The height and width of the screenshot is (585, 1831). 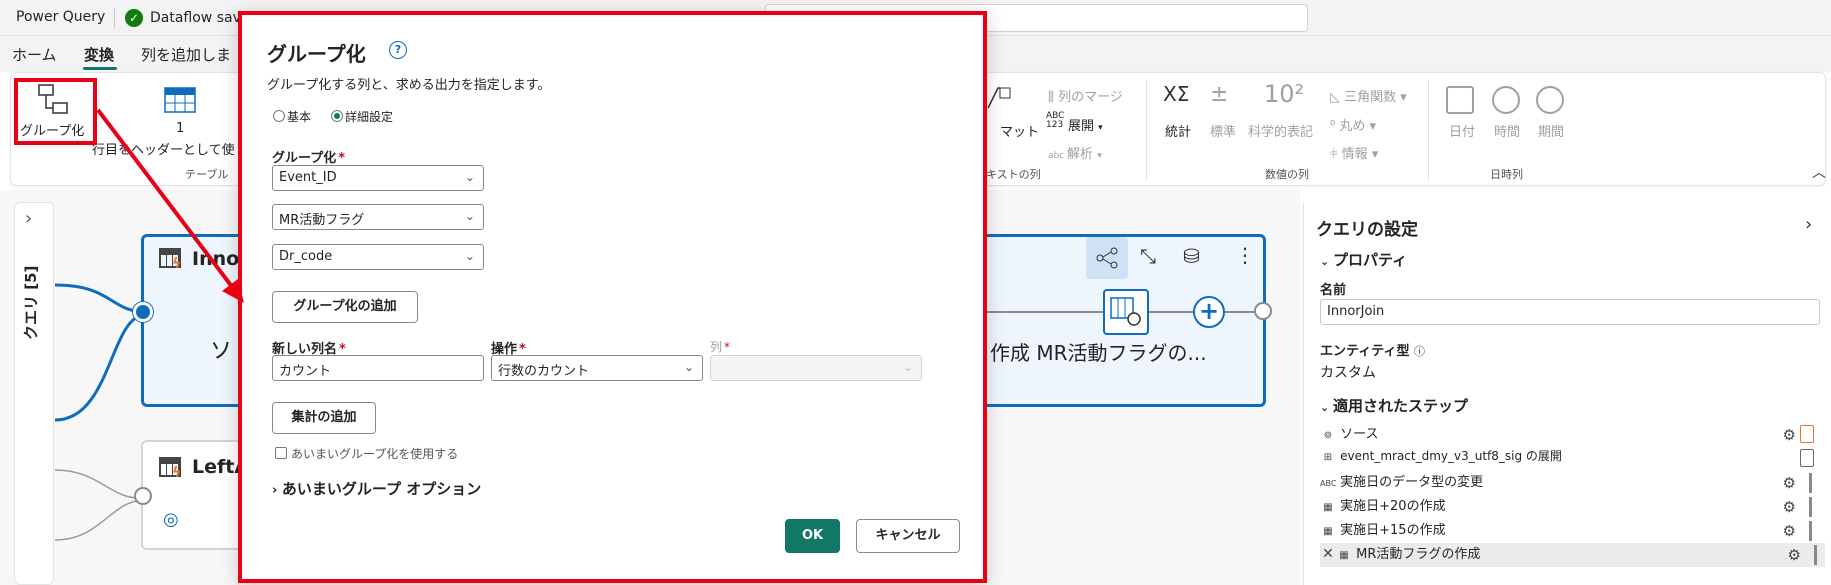 I want to click on query-card-title: Inno, so click(x=216, y=259).